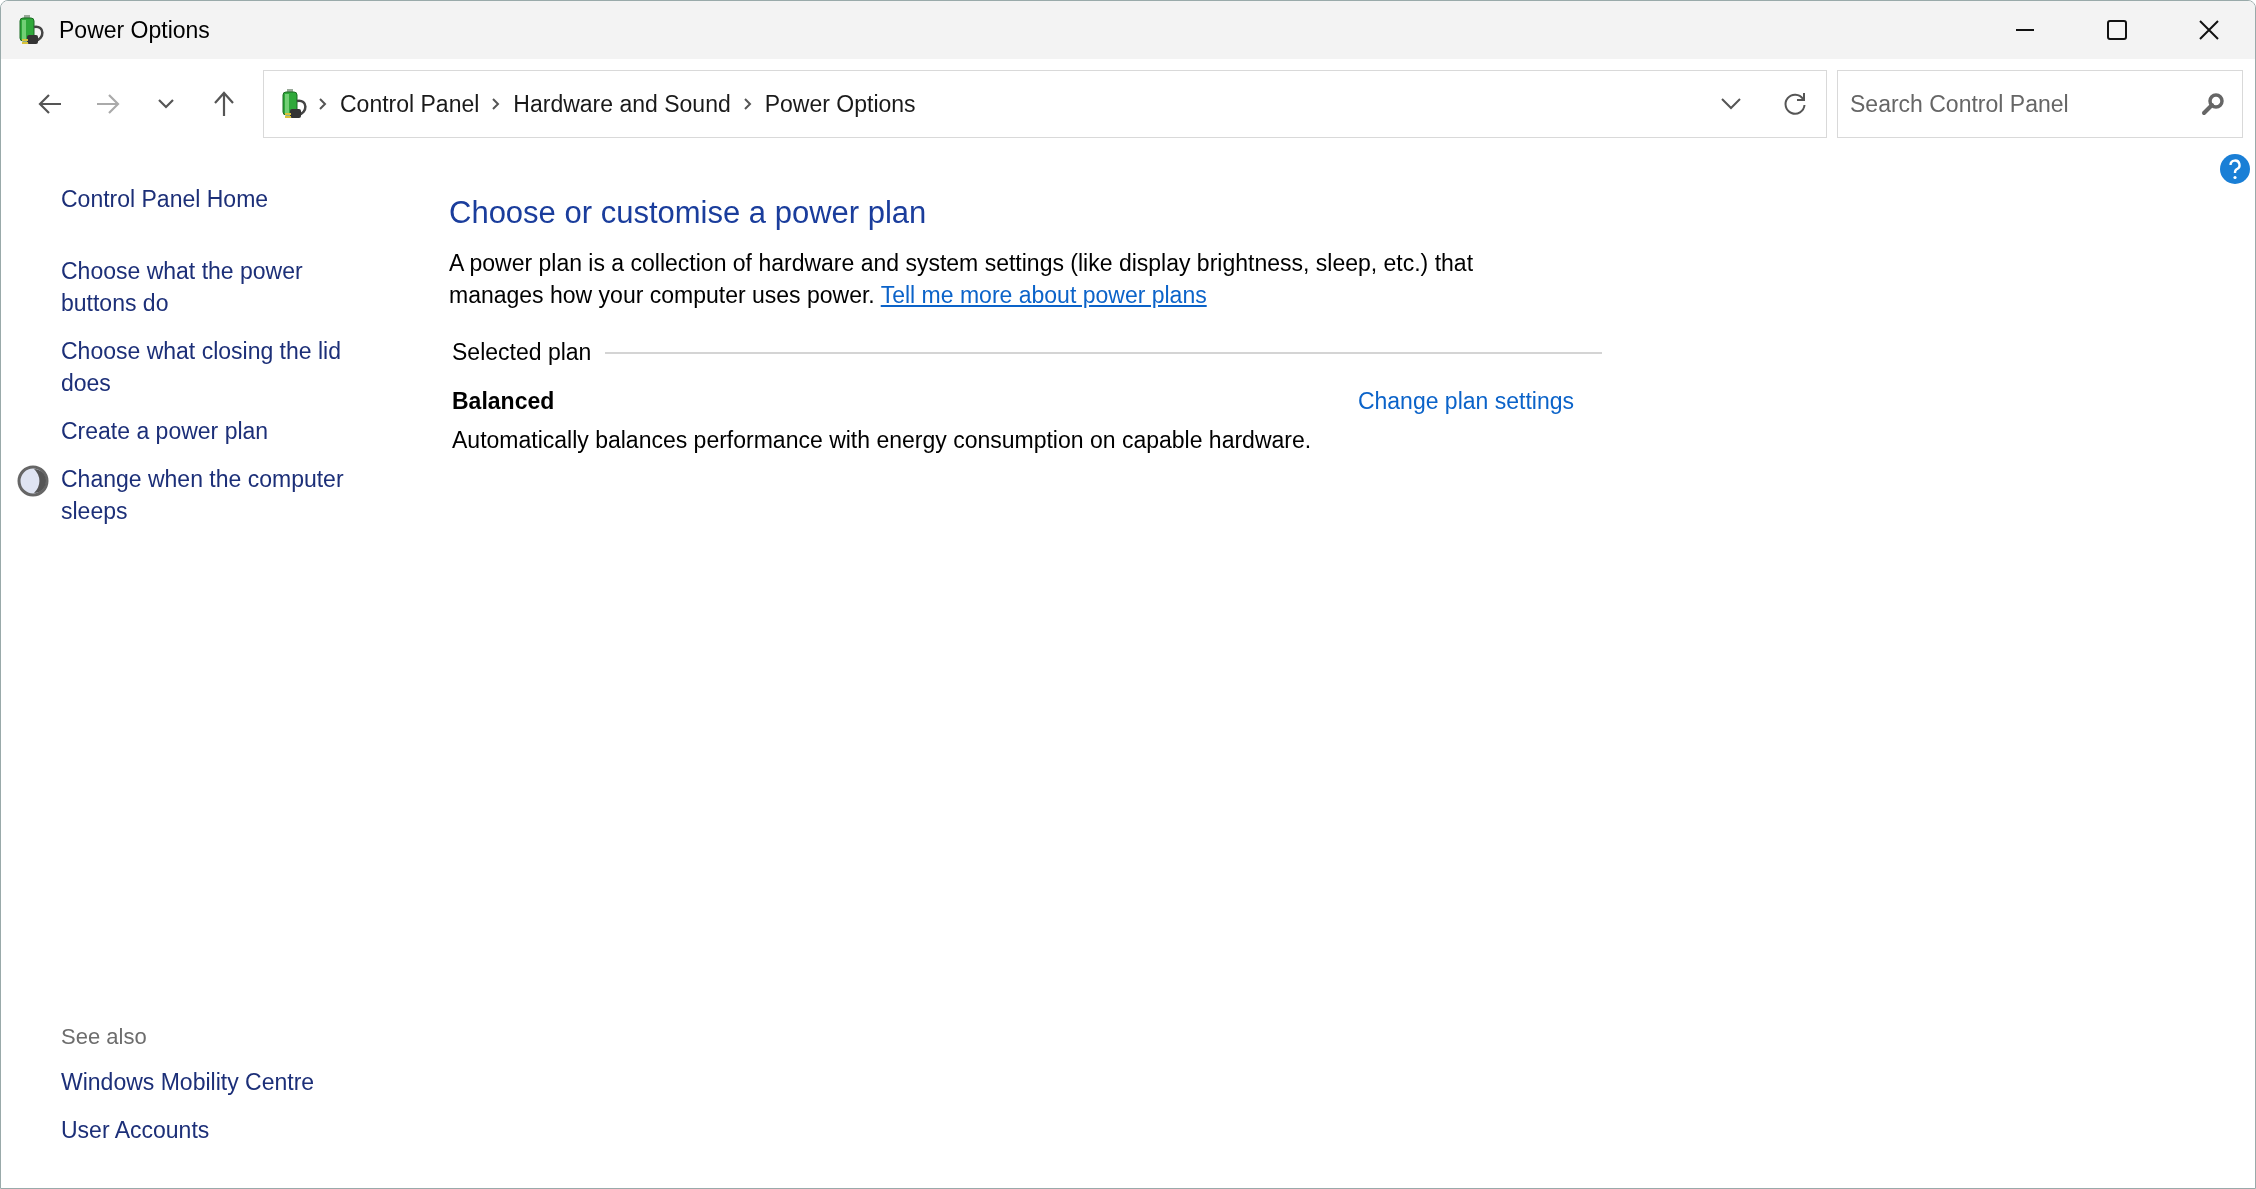  What do you see at coordinates (1043, 295) in the screenshot?
I see `more-info-link: Tell me more about power plans` at bounding box center [1043, 295].